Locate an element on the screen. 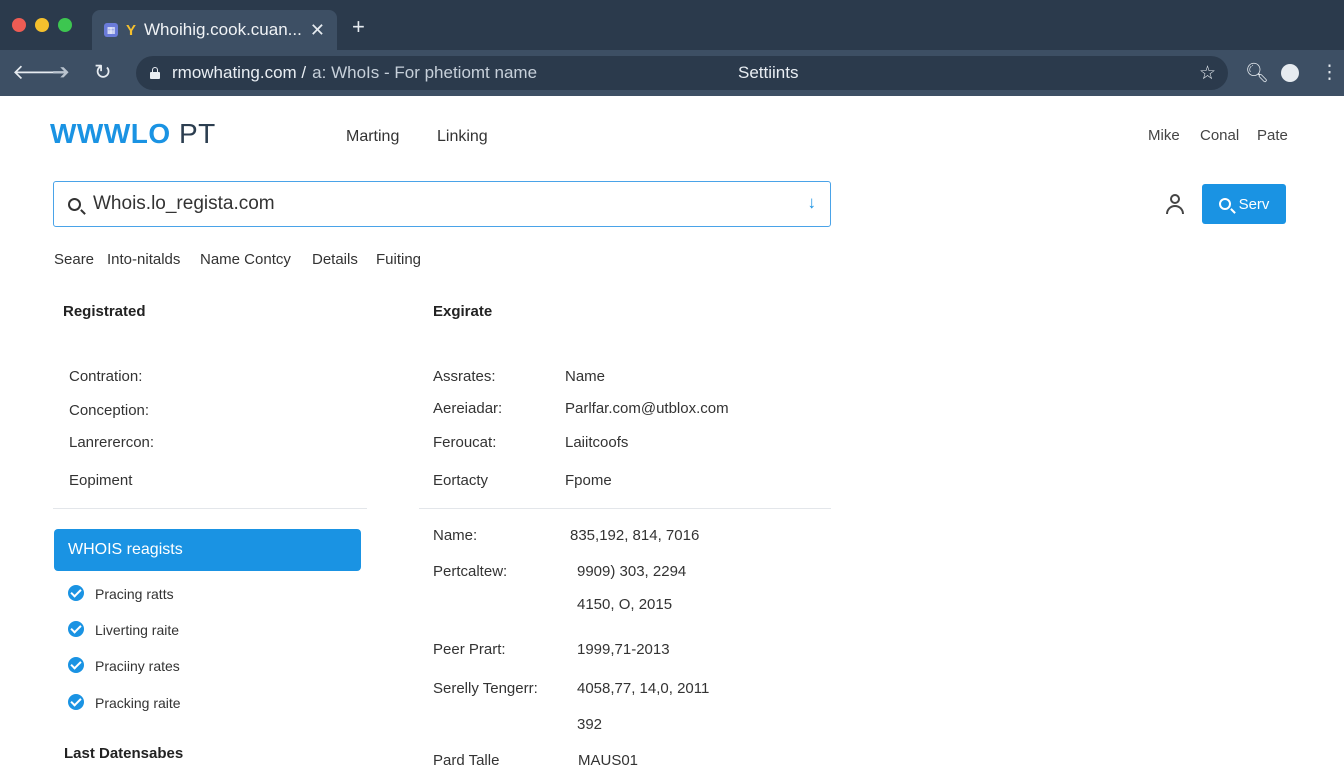 The height and width of the screenshot is (769, 1344). url-settings-text: Settiints is located at coordinates (768, 72).